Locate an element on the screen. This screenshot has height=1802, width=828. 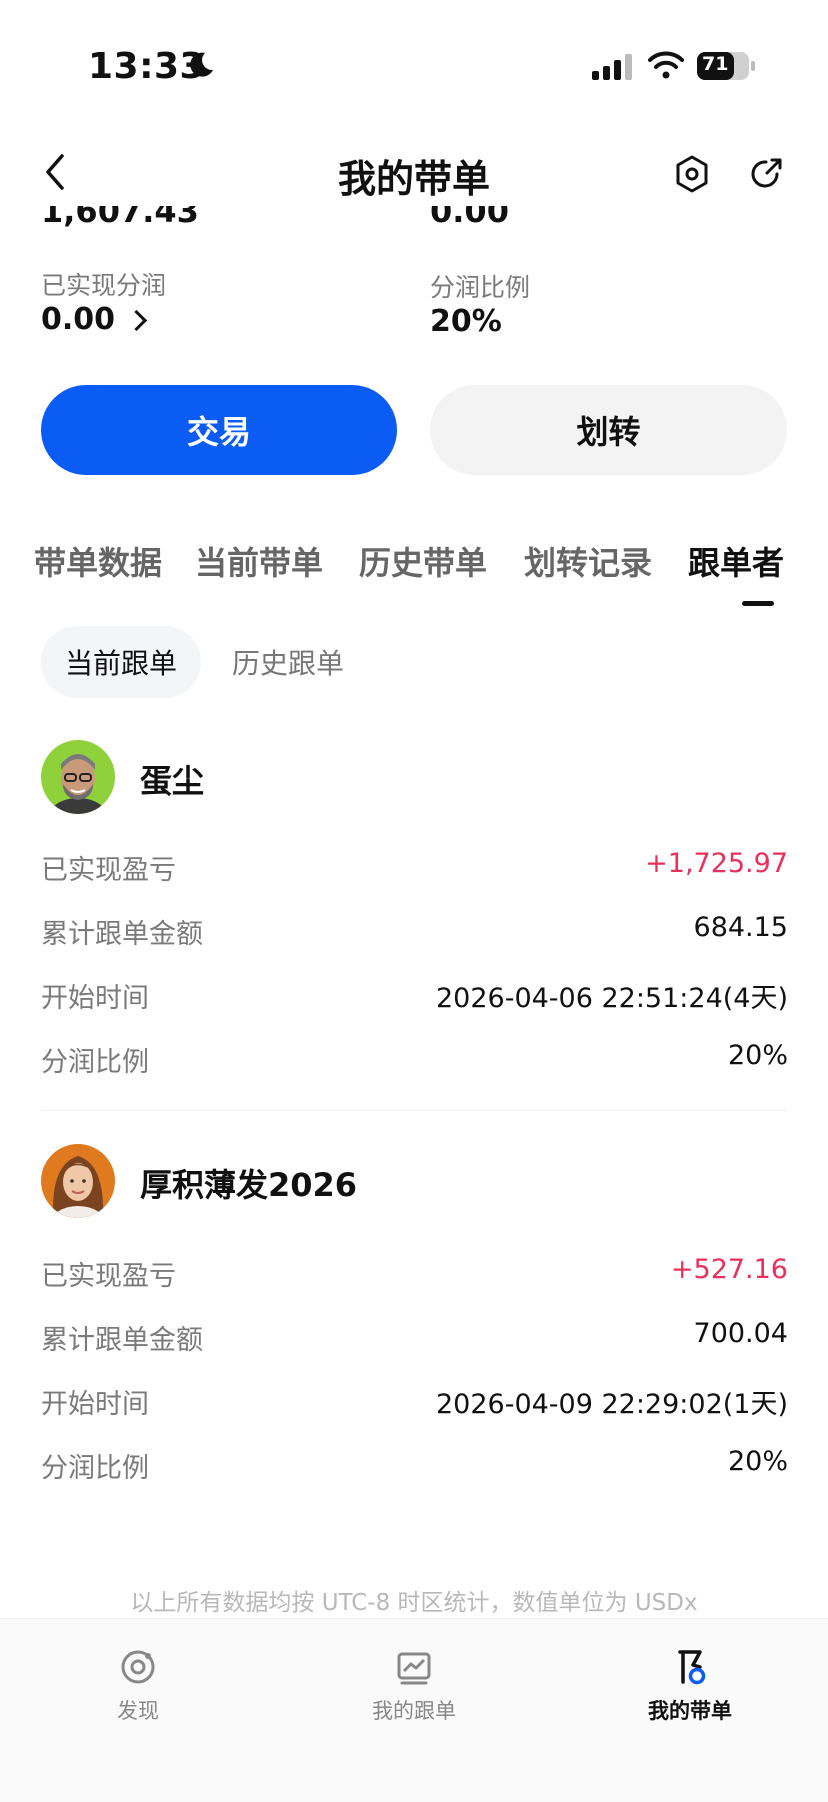
tab-history-lead: 历史带单 is located at coordinates (423, 561).